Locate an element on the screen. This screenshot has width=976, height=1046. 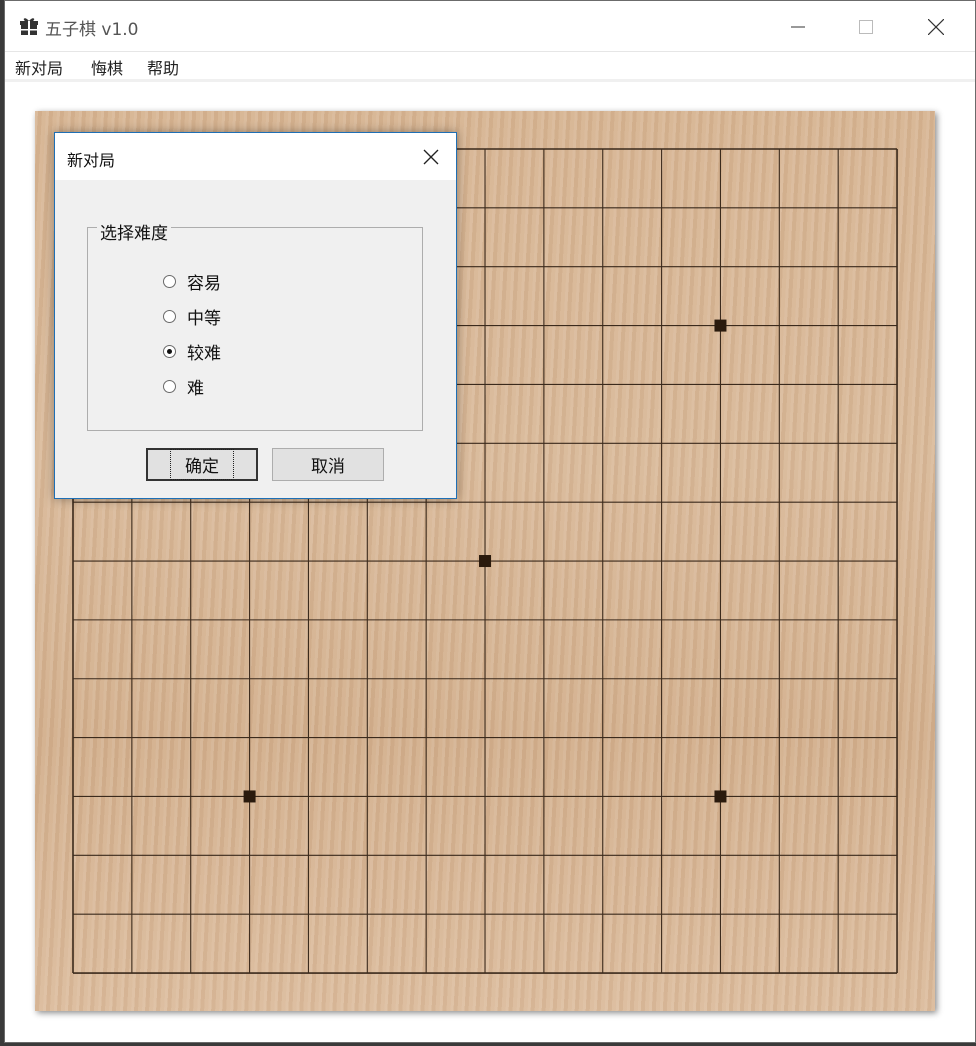
close-button is located at coordinates (936, 27).